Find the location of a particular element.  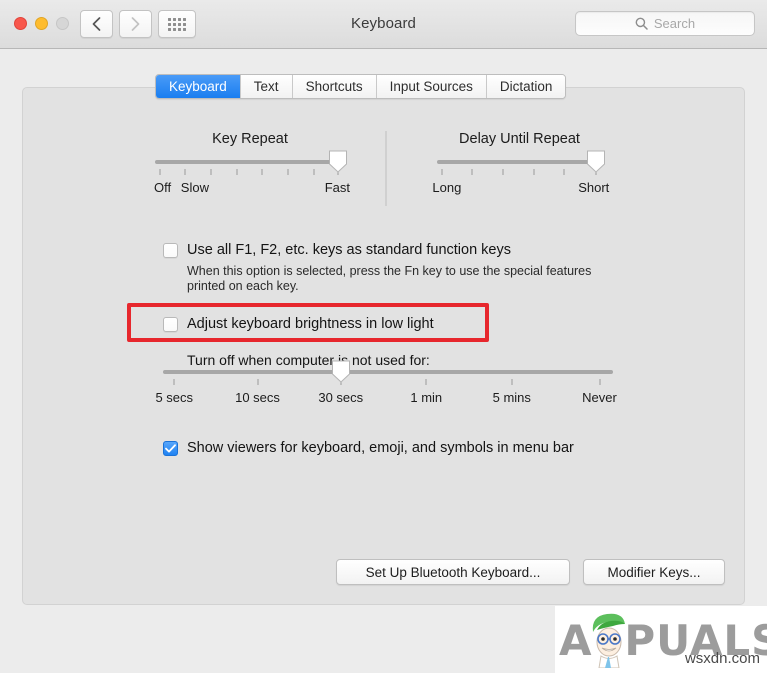

show-viewers-checkbox is located at coordinates (170, 448).